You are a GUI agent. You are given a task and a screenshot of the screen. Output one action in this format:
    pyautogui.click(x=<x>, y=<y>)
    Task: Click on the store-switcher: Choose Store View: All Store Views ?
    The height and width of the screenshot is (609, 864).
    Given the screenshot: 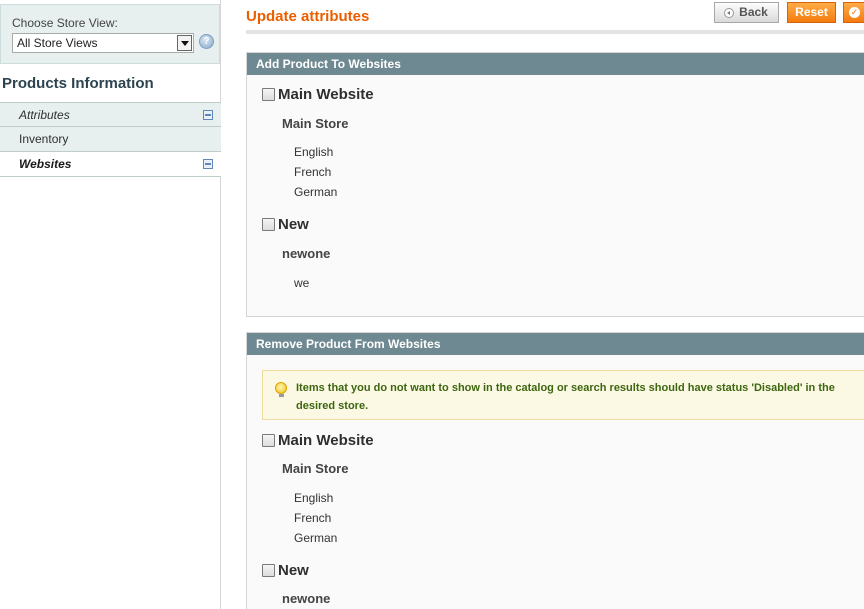 What is the action you would take?
    pyautogui.click(x=110, y=34)
    